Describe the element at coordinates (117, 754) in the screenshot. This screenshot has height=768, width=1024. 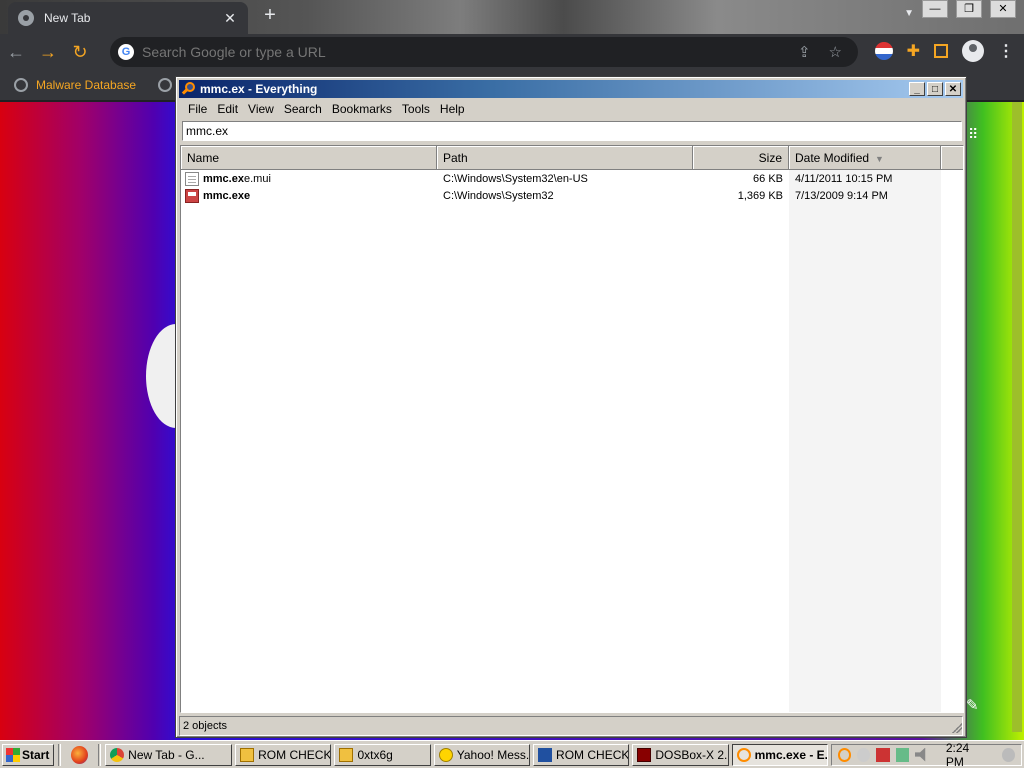
I see `chrome-icon` at that location.